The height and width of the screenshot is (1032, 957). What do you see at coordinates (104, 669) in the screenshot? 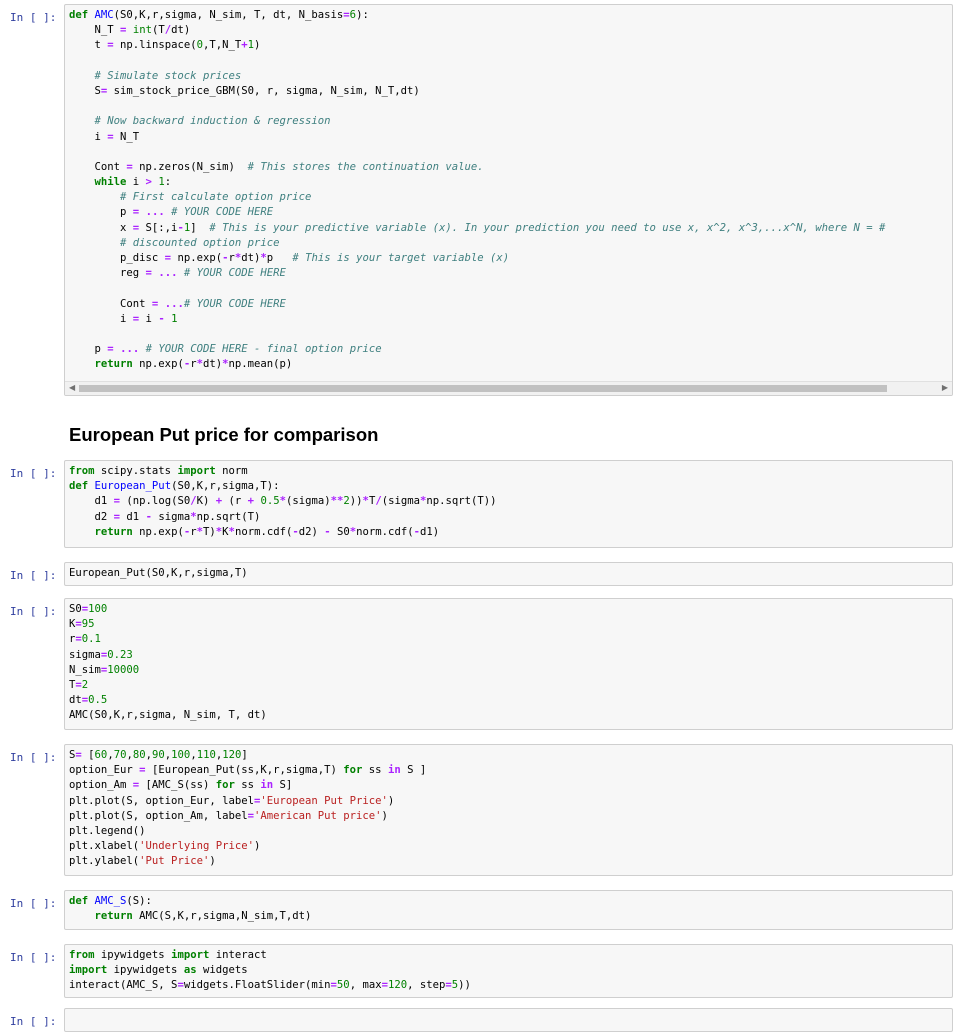
I see `code-line: N_sim=10000` at bounding box center [104, 669].